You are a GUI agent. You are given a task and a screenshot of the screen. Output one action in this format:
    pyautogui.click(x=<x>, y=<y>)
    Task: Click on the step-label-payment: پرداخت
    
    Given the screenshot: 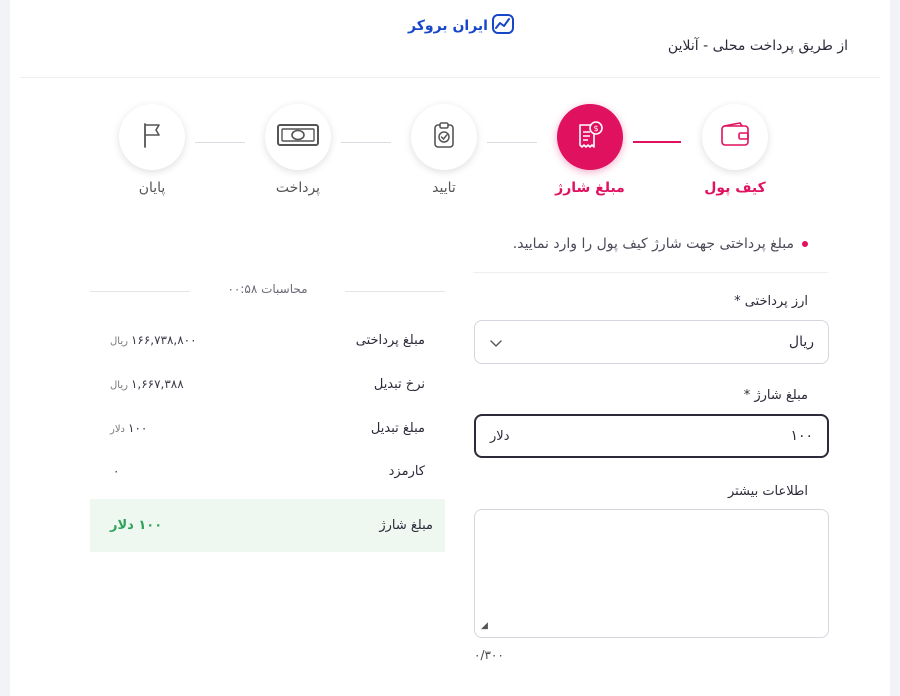 What is the action you would take?
    pyautogui.click(x=298, y=188)
    